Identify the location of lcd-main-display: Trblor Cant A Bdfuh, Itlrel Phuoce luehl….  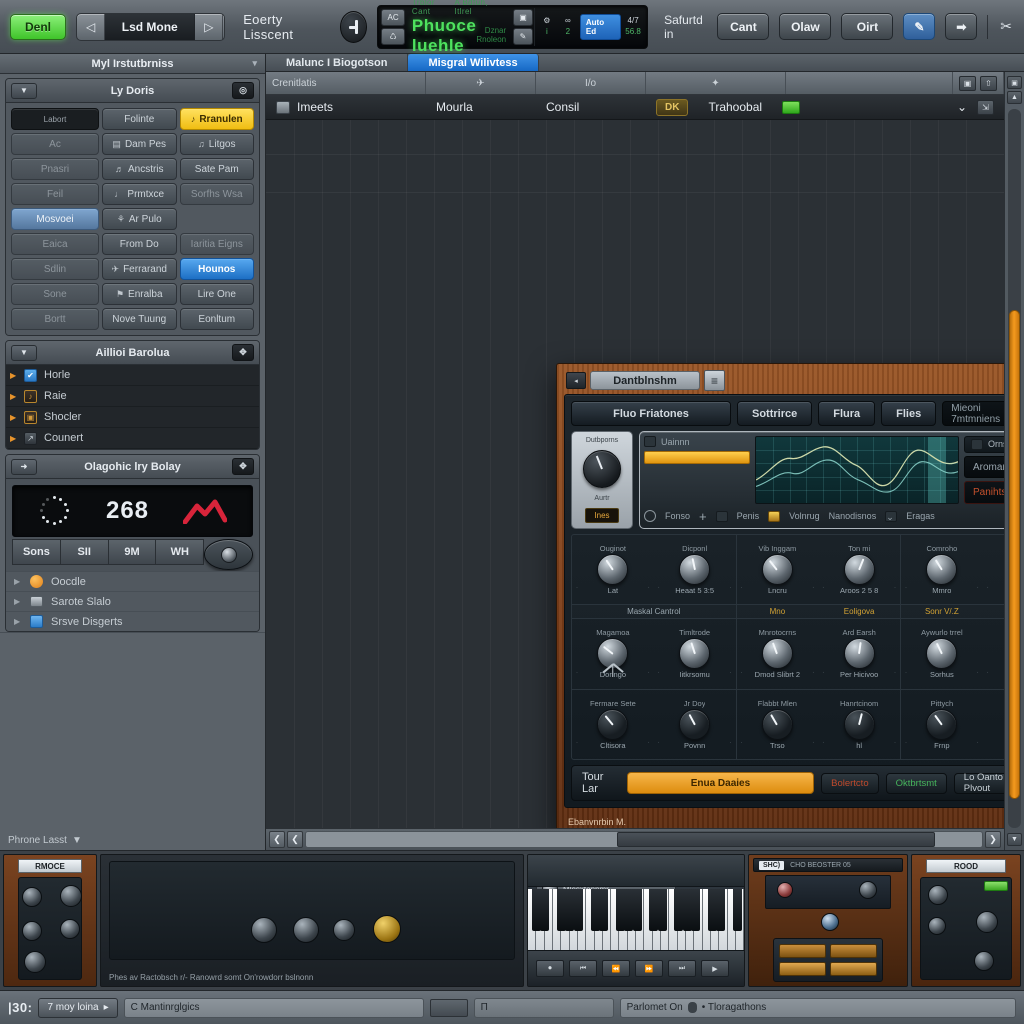
(459, 27).